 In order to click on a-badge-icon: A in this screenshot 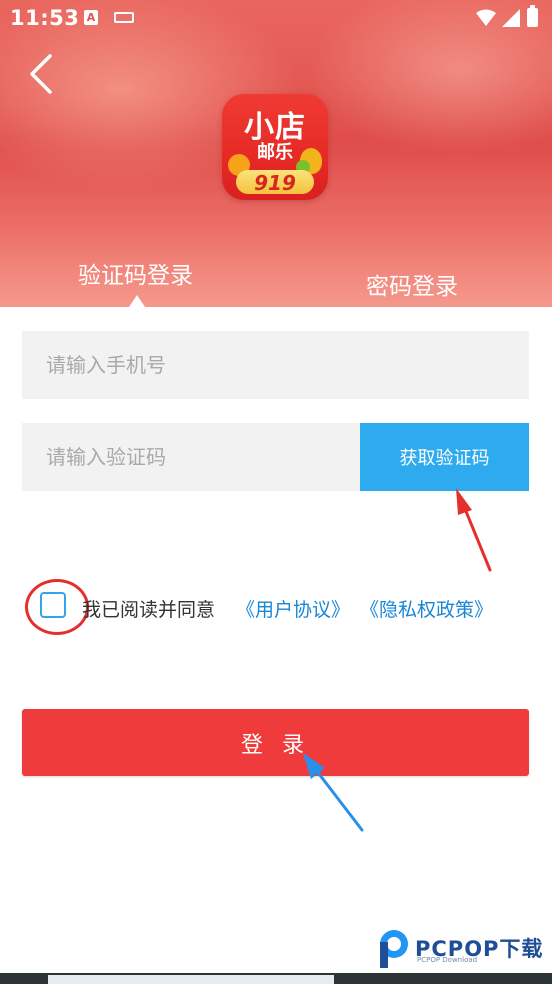, I will do `click(91, 17)`.